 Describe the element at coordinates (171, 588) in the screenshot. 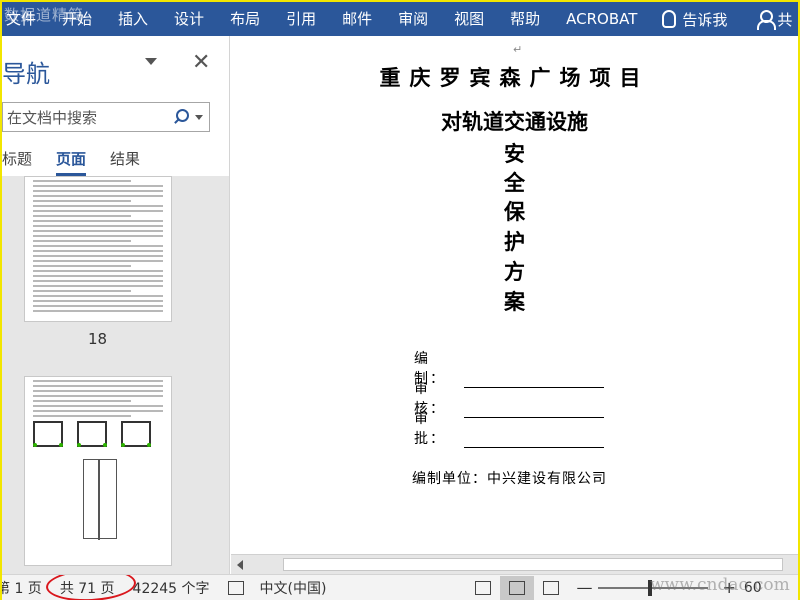

I see `word-count: 42245 个字` at that location.